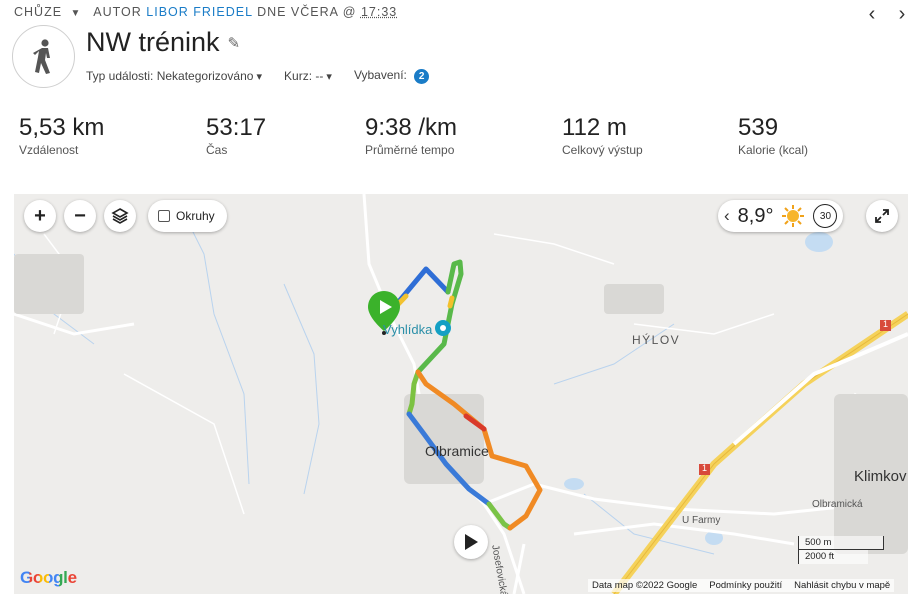 The image size is (922, 603). I want to click on stat-label: Vzdálenost, so click(49, 150).